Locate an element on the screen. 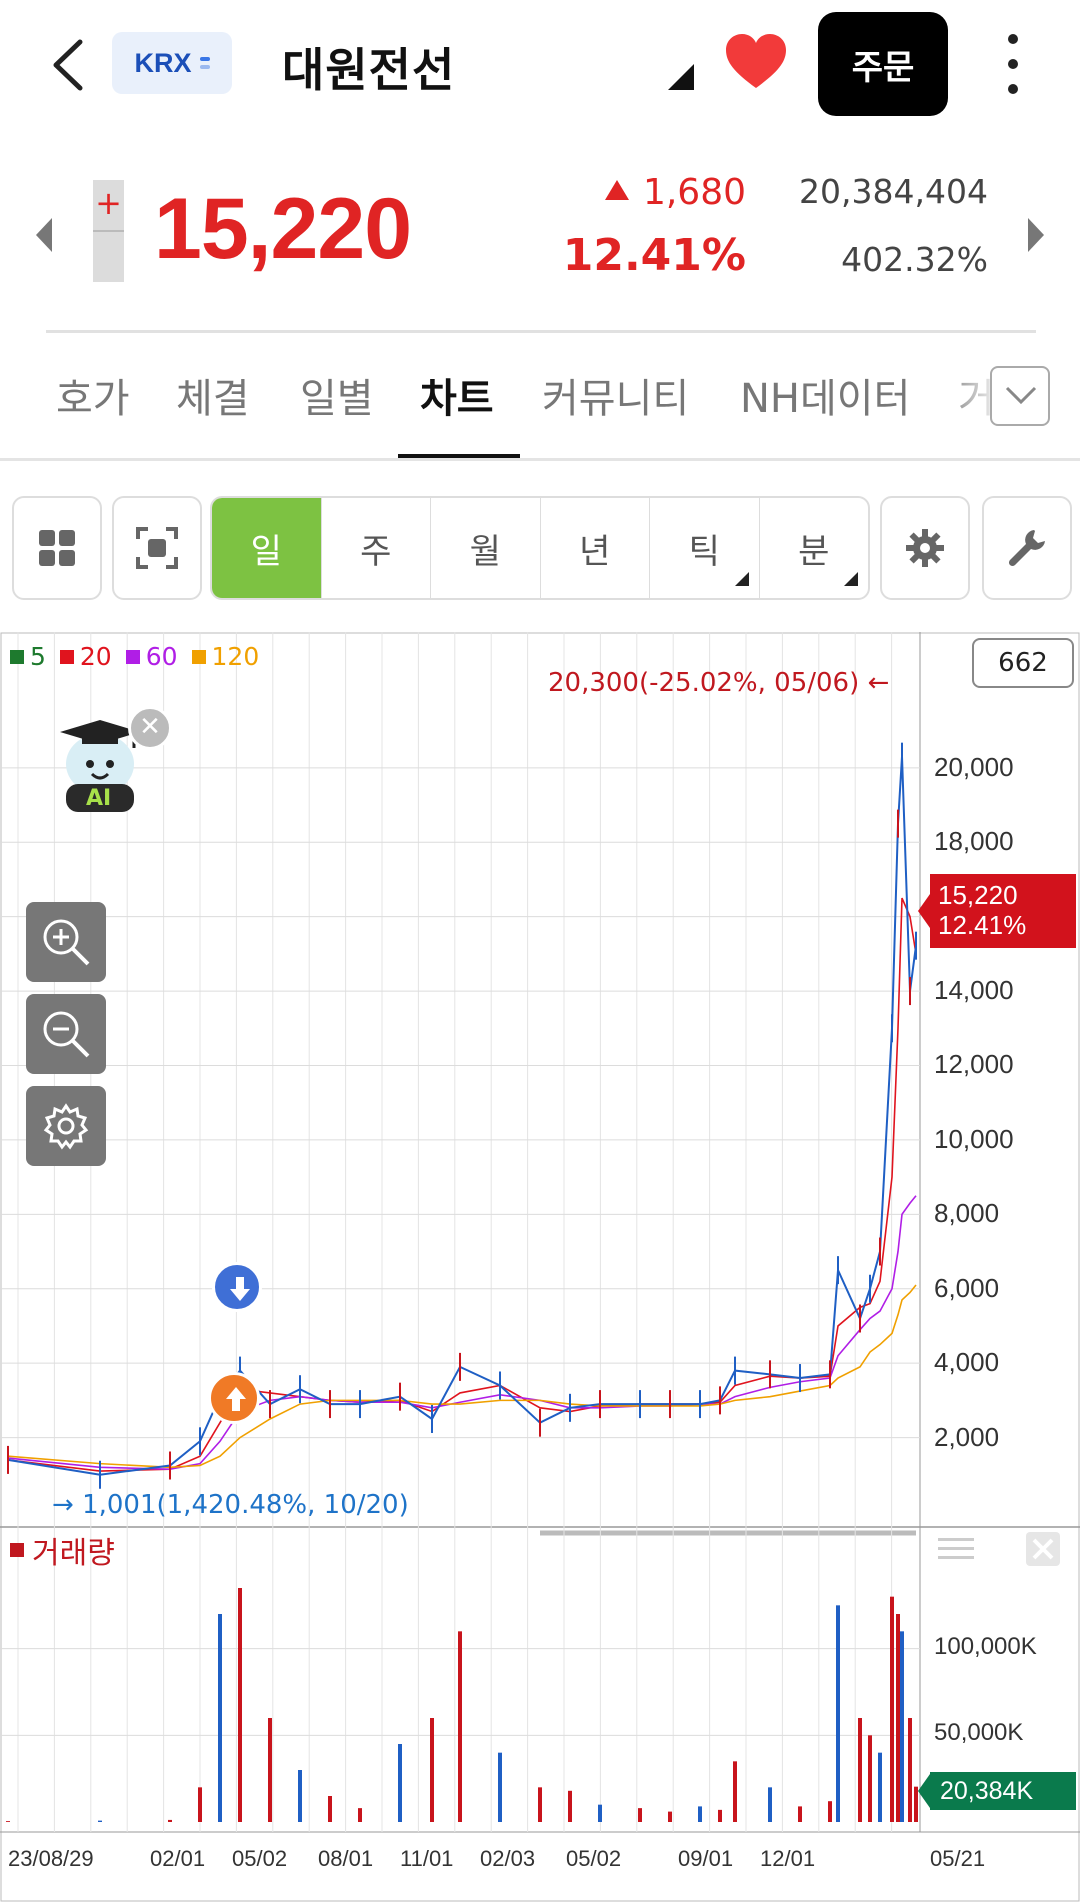 This screenshot has width=1080, height=1904. focus-frame-icon is located at coordinates (157, 548).